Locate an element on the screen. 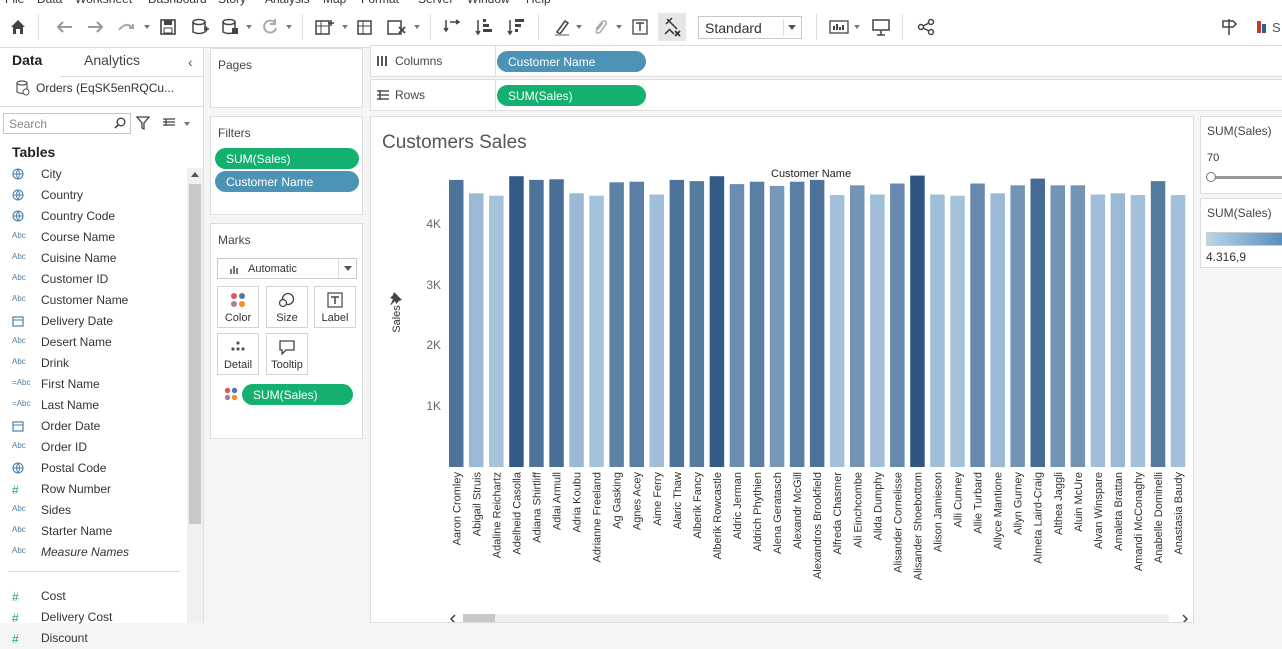 This screenshot has width=1282, height=649. show-me-icon is located at coordinates (1229, 27).